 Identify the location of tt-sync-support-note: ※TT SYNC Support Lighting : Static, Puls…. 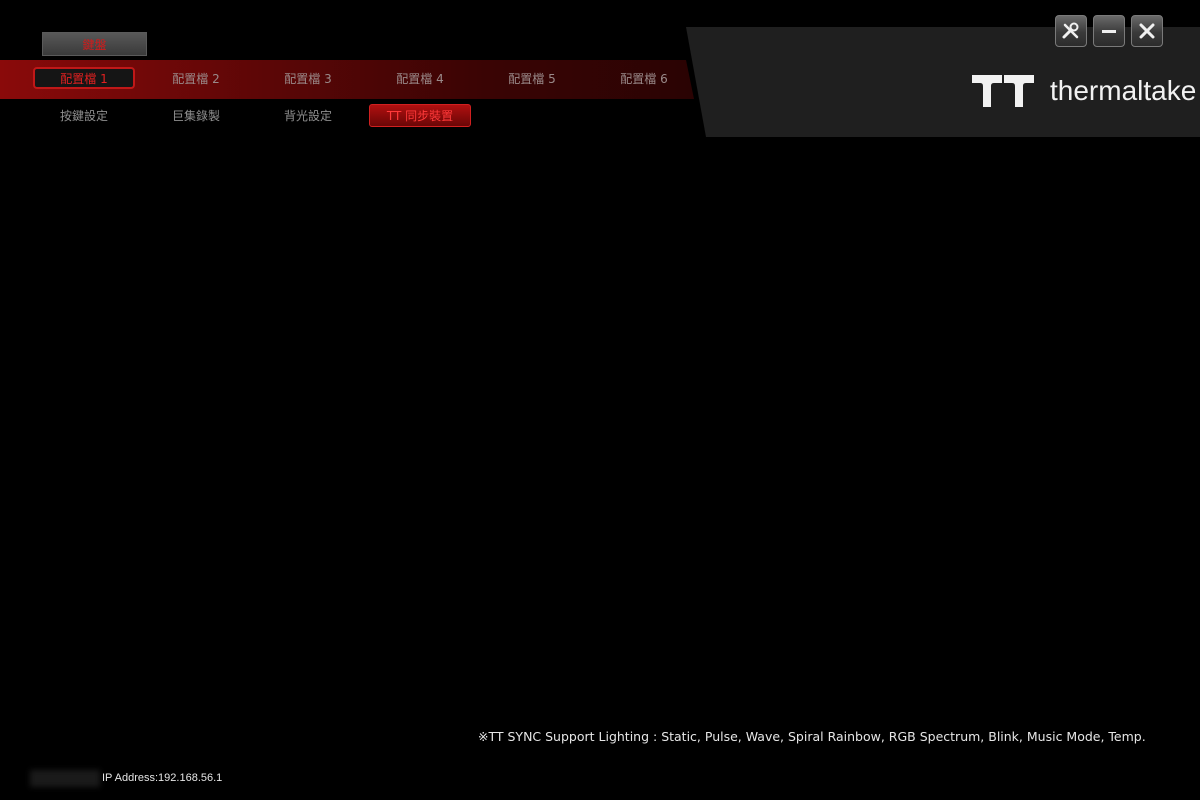
(812, 736).